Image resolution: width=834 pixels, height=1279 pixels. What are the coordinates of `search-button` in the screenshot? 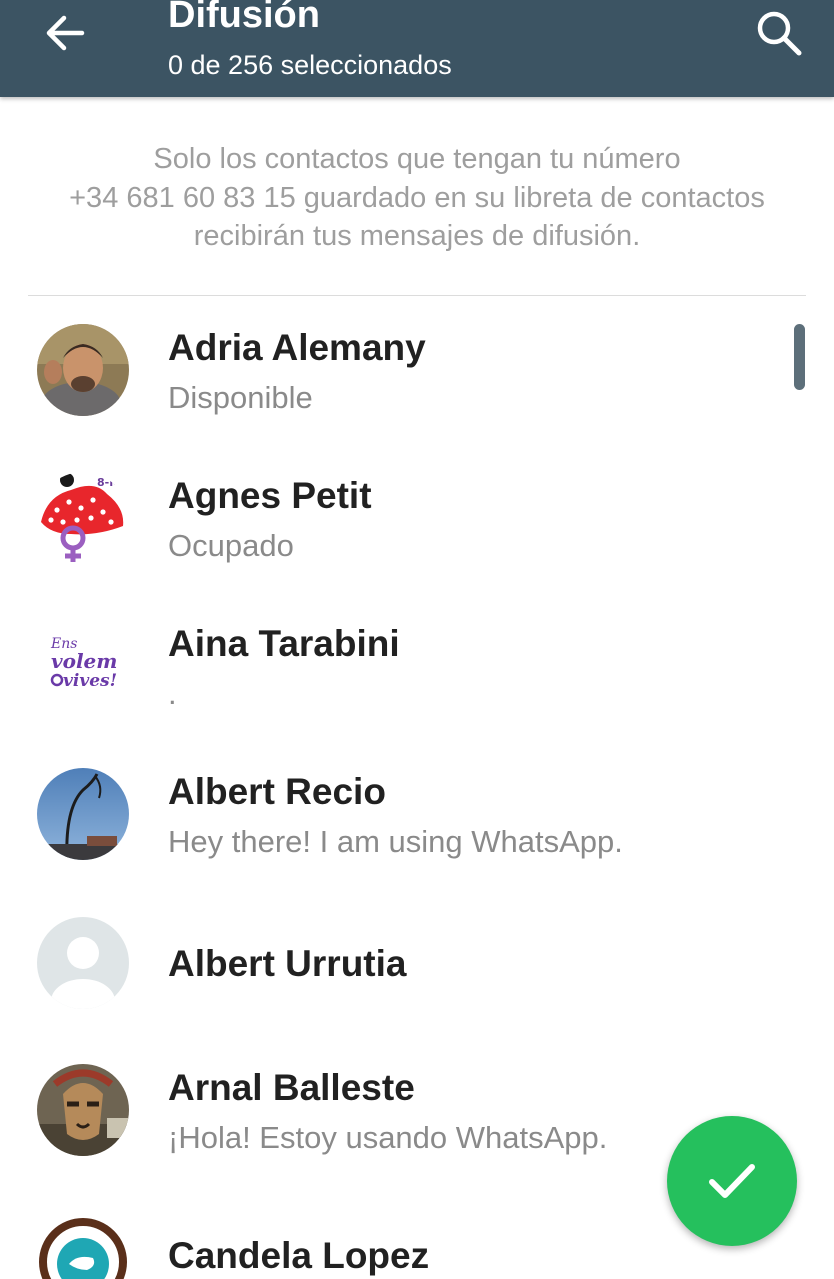 It's located at (779, 33).